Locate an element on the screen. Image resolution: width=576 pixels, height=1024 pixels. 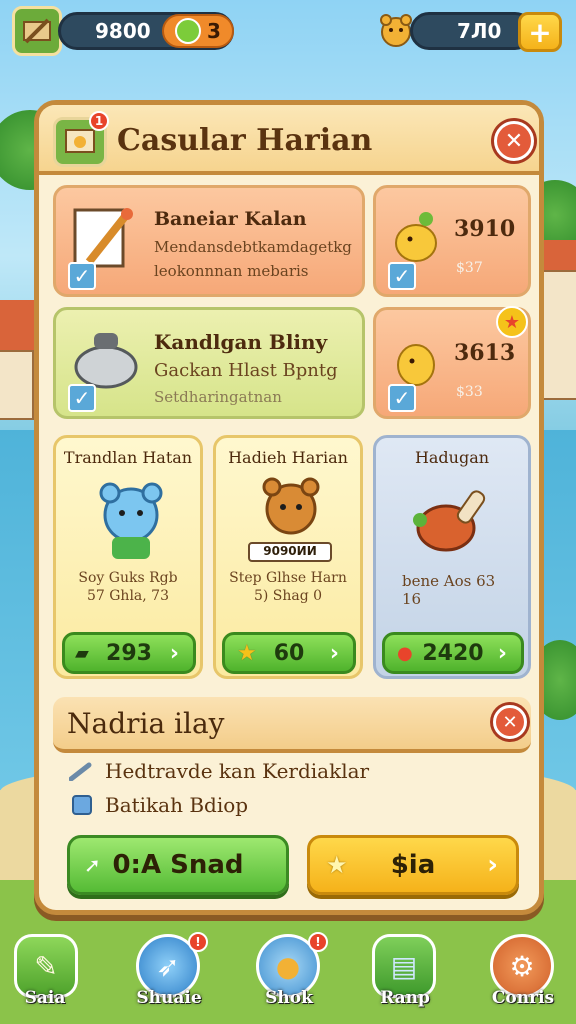
gem-counter: 7Л0 is located at coordinates (472, 31).